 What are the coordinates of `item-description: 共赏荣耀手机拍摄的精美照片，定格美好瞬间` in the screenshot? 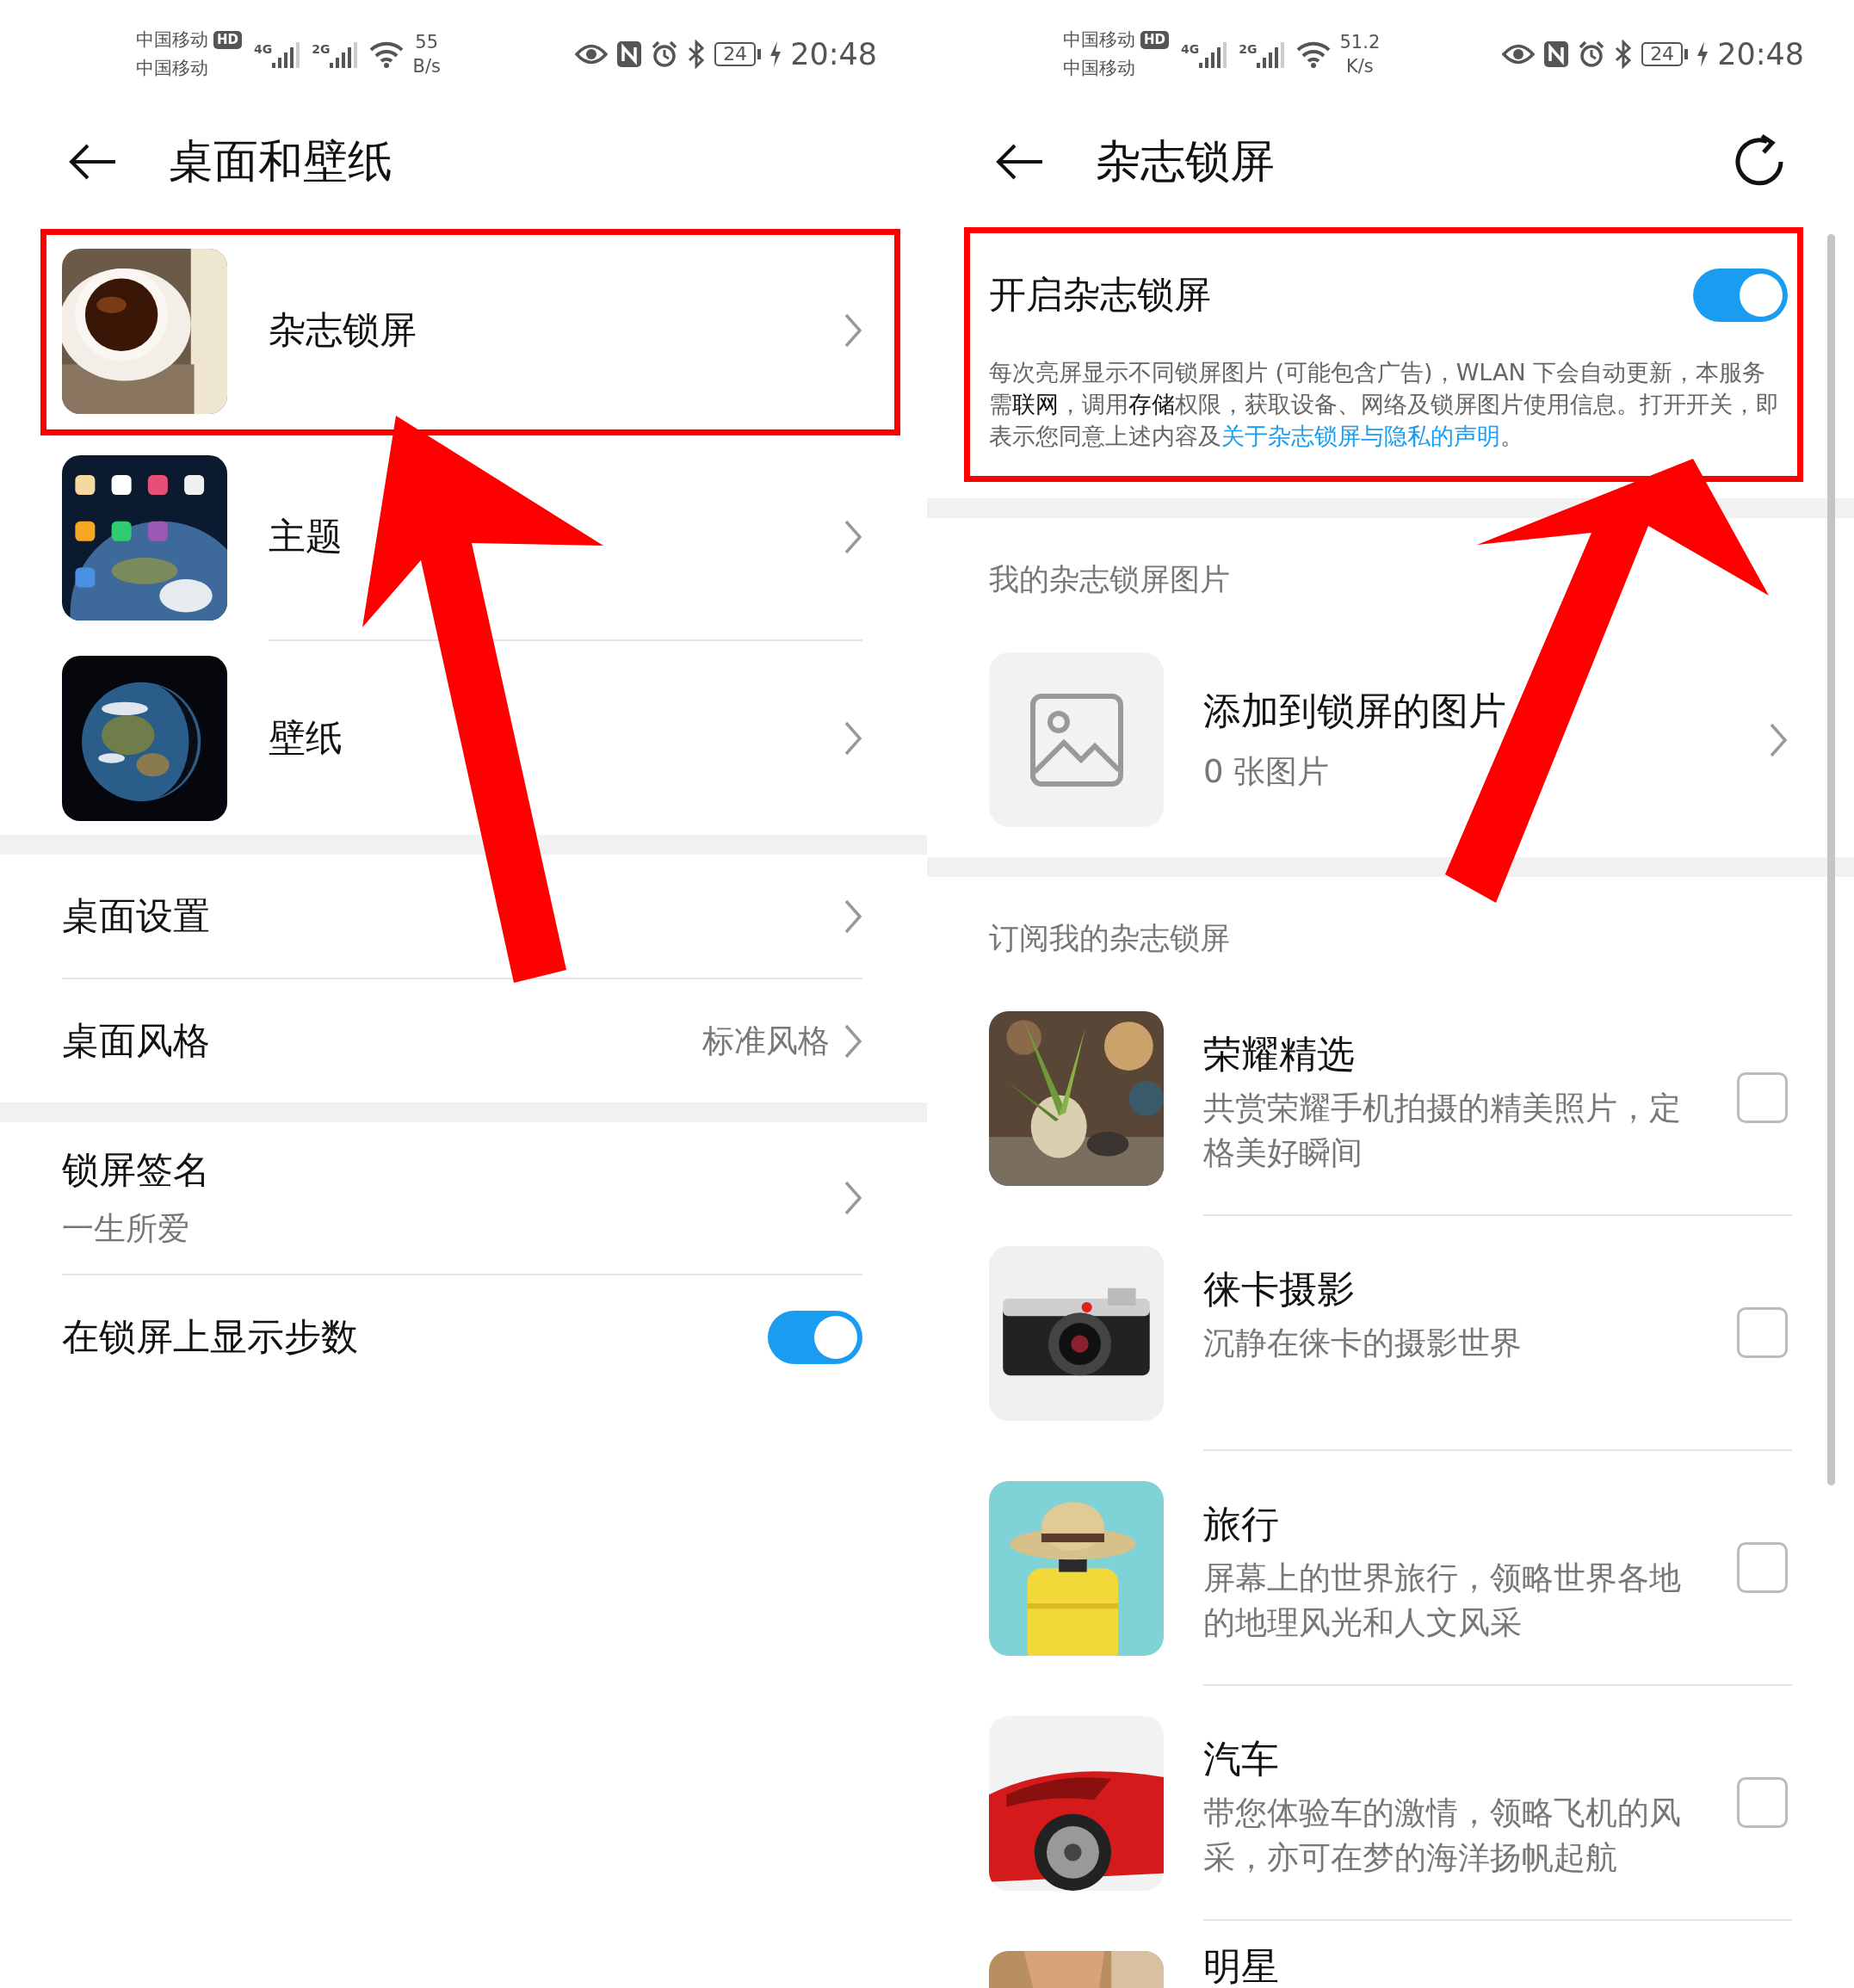 It's located at (1443, 1131).